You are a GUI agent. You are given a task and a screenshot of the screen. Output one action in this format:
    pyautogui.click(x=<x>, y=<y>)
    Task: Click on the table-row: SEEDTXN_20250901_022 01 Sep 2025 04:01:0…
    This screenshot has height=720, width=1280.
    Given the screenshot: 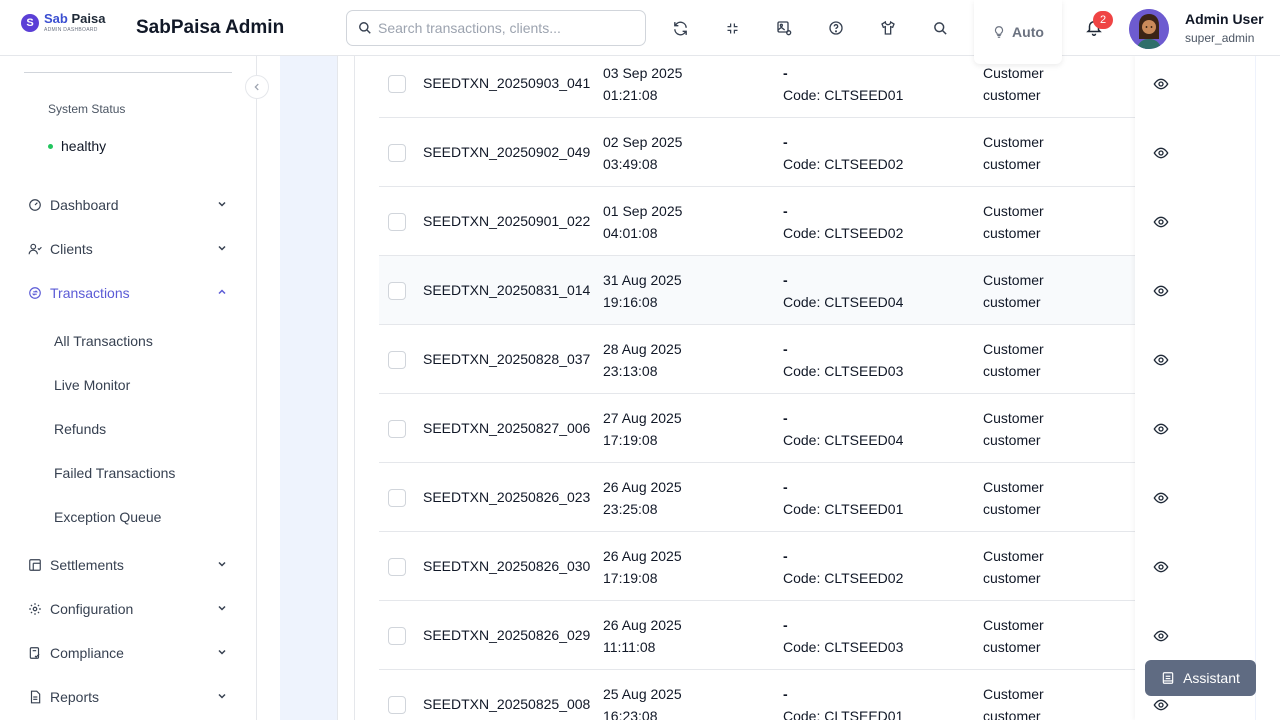 What is the action you would take?
    pyautogui.click(x=769, y=221)
    